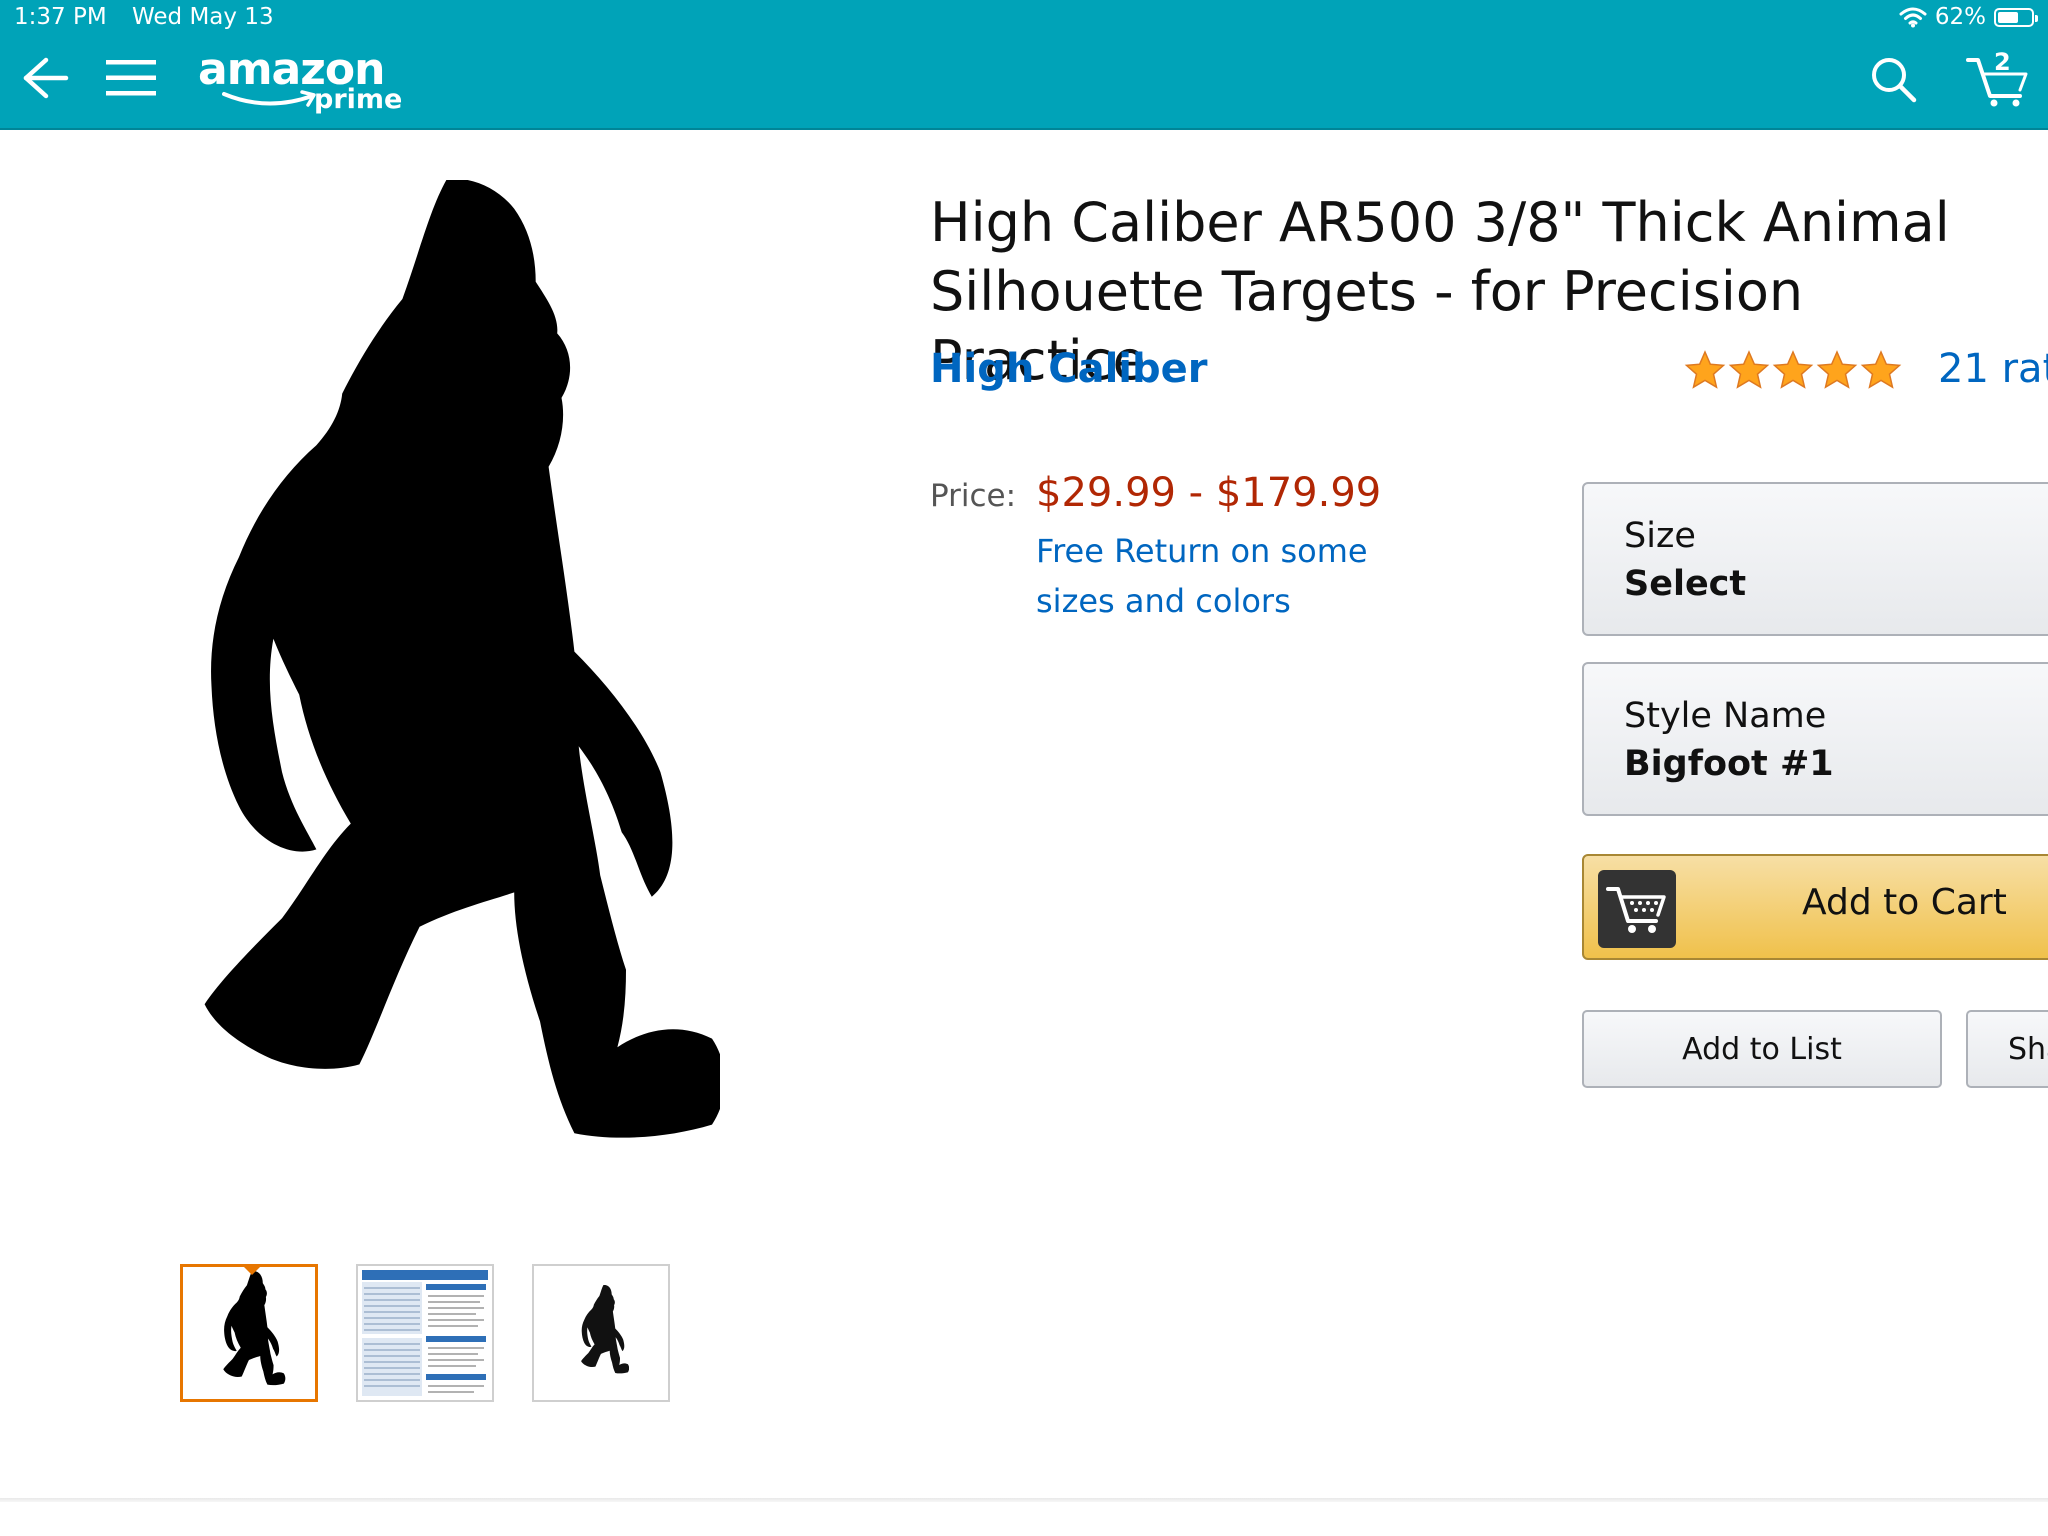 The image size is (2048, 1536). Describe the element at coordinates (60, 17) in the screenshot. I see `status-time: 1:37 PM` at that location.